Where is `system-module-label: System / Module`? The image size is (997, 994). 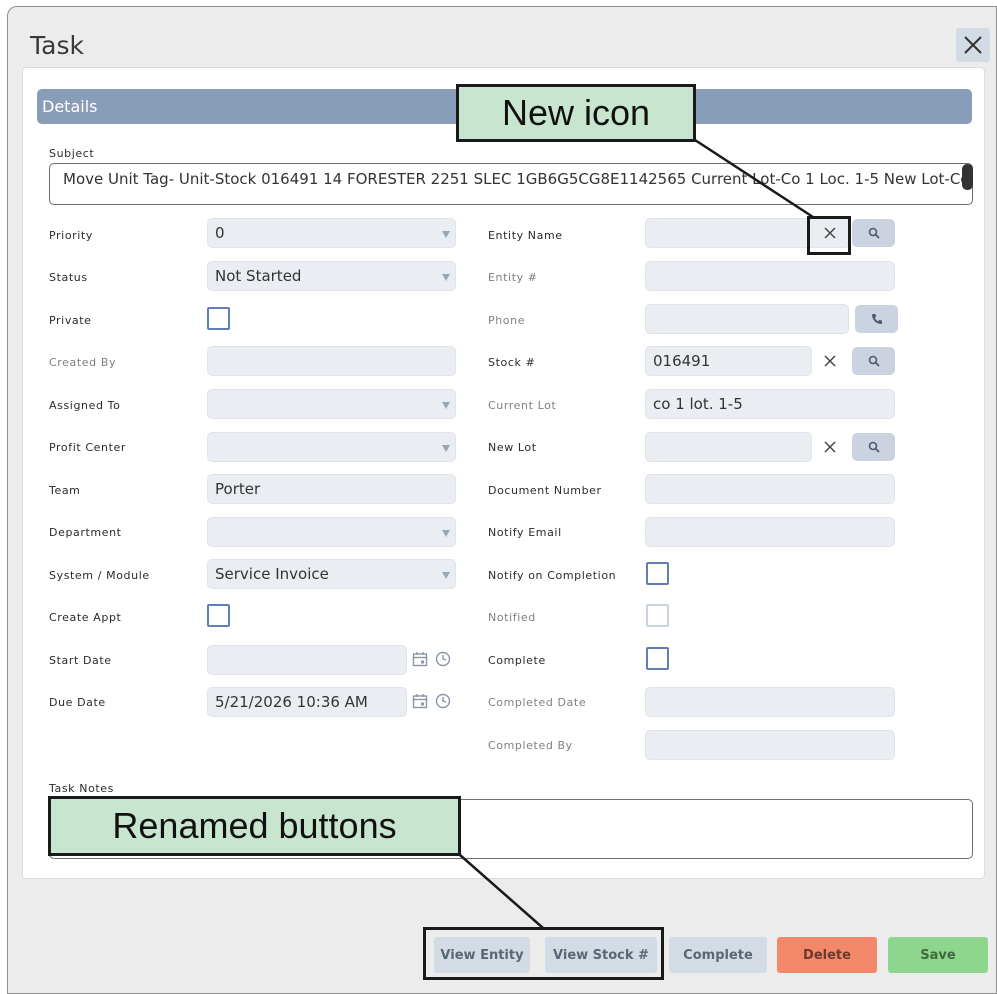
system-module-label: System / Module is located at coordinates (99, 575).